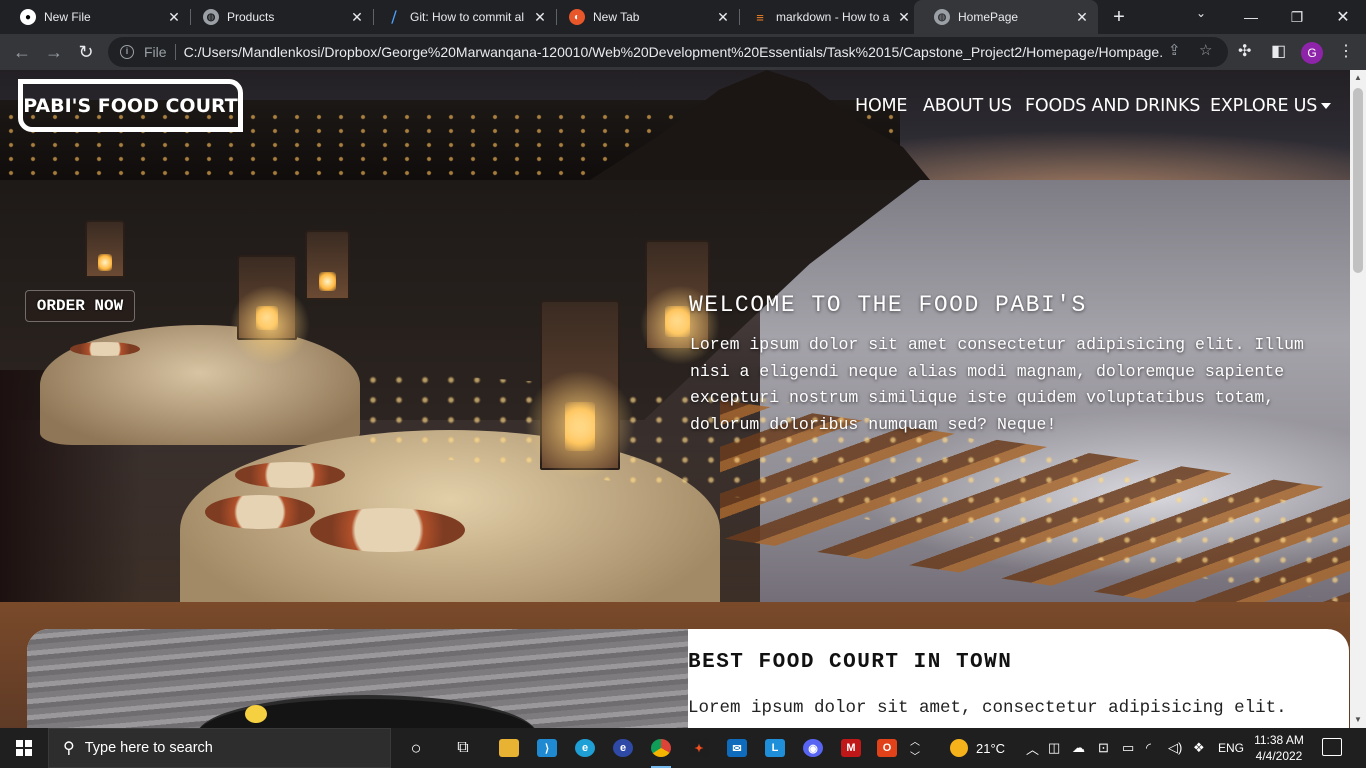 Image resolution: width=1366 pixels, height=768 pixels. Describe the element at coordinates (1199, 748) in the screenshot. I see `dropbox-icon: ❖` at that location.